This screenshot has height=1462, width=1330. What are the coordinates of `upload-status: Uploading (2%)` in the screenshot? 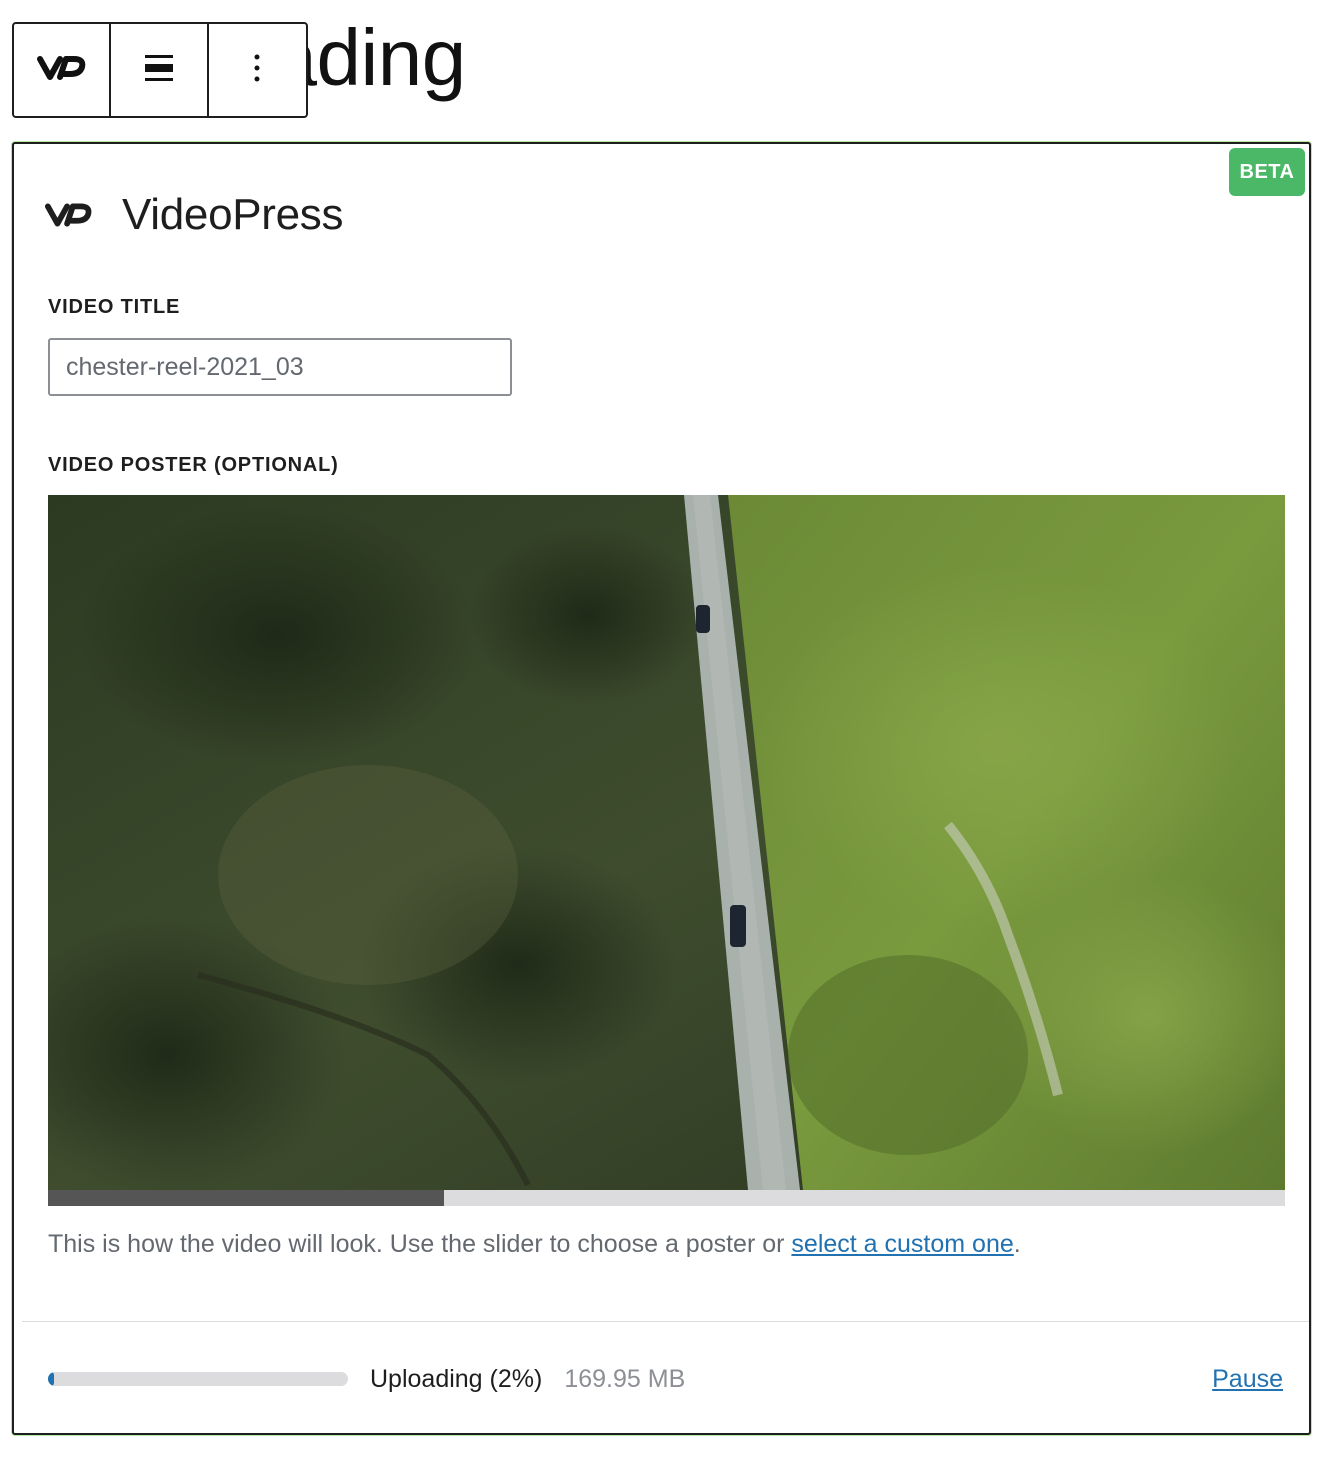 It's located at (456, 1378).